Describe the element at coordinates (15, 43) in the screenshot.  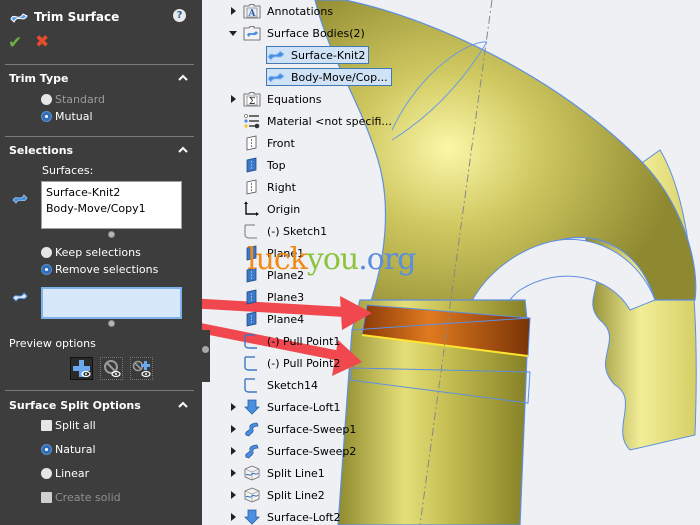
I see `ok-button: ✔` at that location.